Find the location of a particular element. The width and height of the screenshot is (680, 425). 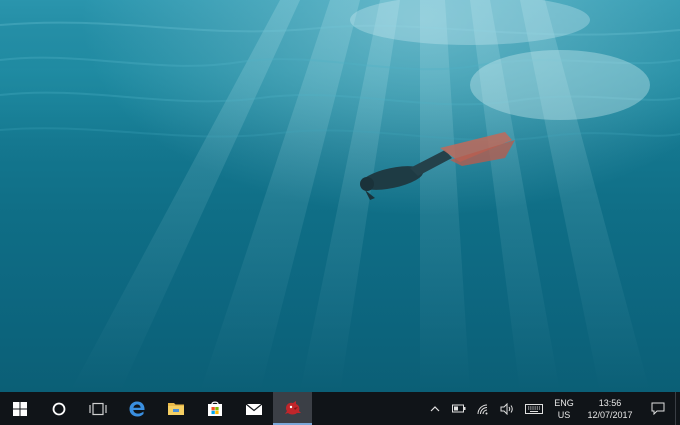

folder-icon is located at coordinates (175, 409).